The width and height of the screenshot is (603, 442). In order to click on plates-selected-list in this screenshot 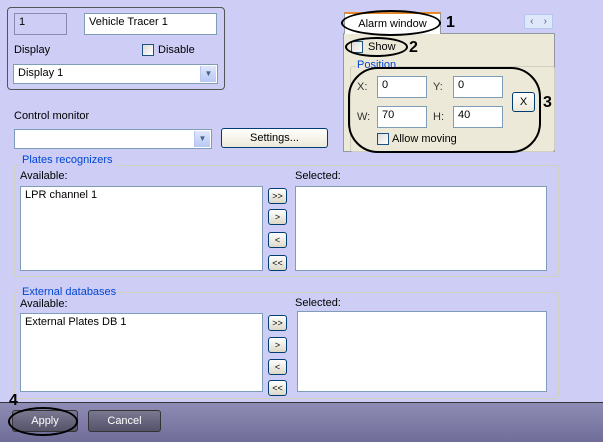, I will do `click(421, 228)`.